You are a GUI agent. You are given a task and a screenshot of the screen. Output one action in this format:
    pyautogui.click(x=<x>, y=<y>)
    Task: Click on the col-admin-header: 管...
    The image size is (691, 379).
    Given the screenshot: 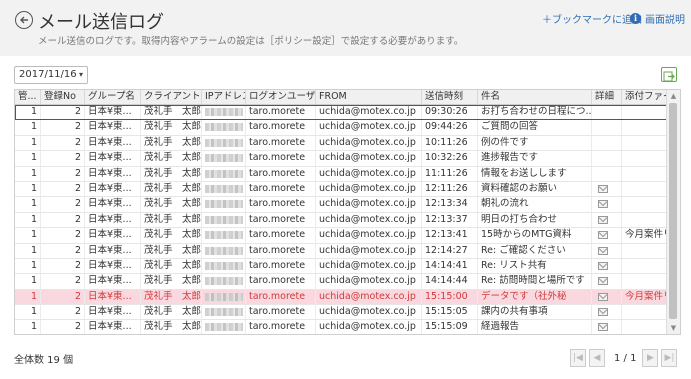 What is the action you would take?
    pyautogui.click(x=28, y=97)
    